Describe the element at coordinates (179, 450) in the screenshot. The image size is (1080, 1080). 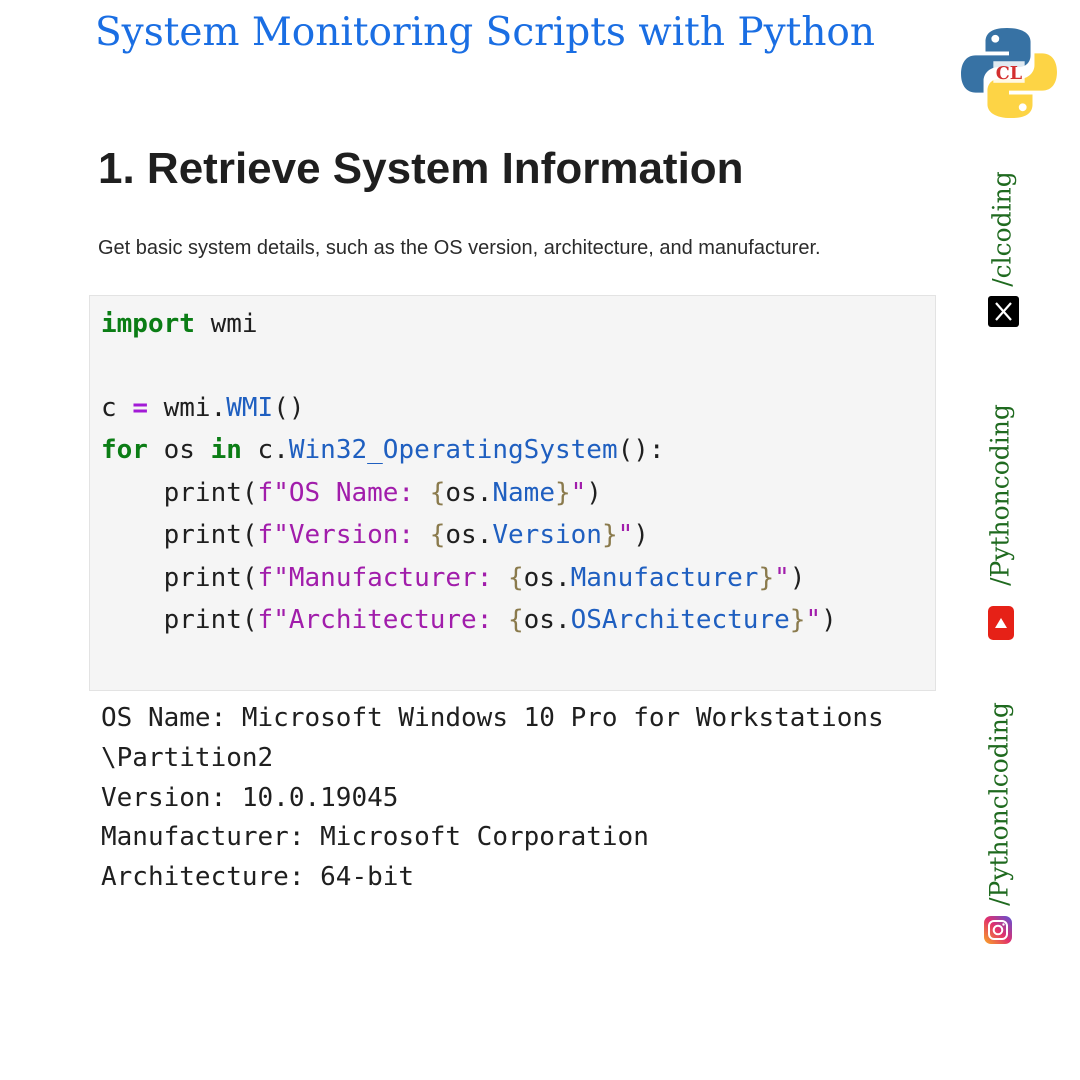
I see `code-token: os` at that location.